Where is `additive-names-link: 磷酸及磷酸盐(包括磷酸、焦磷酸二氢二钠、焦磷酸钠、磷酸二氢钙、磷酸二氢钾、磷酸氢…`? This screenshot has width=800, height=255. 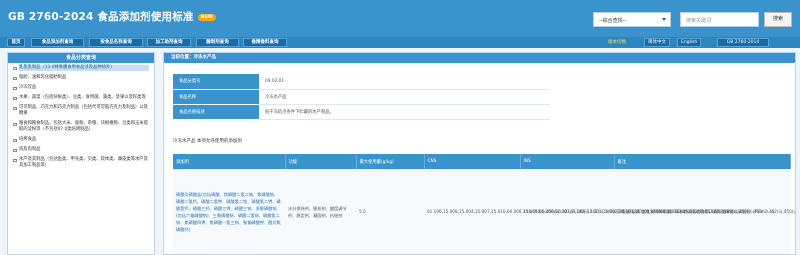 additive-names-link: 磷酸及磷酸盐(包括磷酸、焦磷酸二氢二钠、焦磷酸钠、磷酸二氢钙、磷酸二氢钾、磷酸氢… is located at coordinates (229, 211).